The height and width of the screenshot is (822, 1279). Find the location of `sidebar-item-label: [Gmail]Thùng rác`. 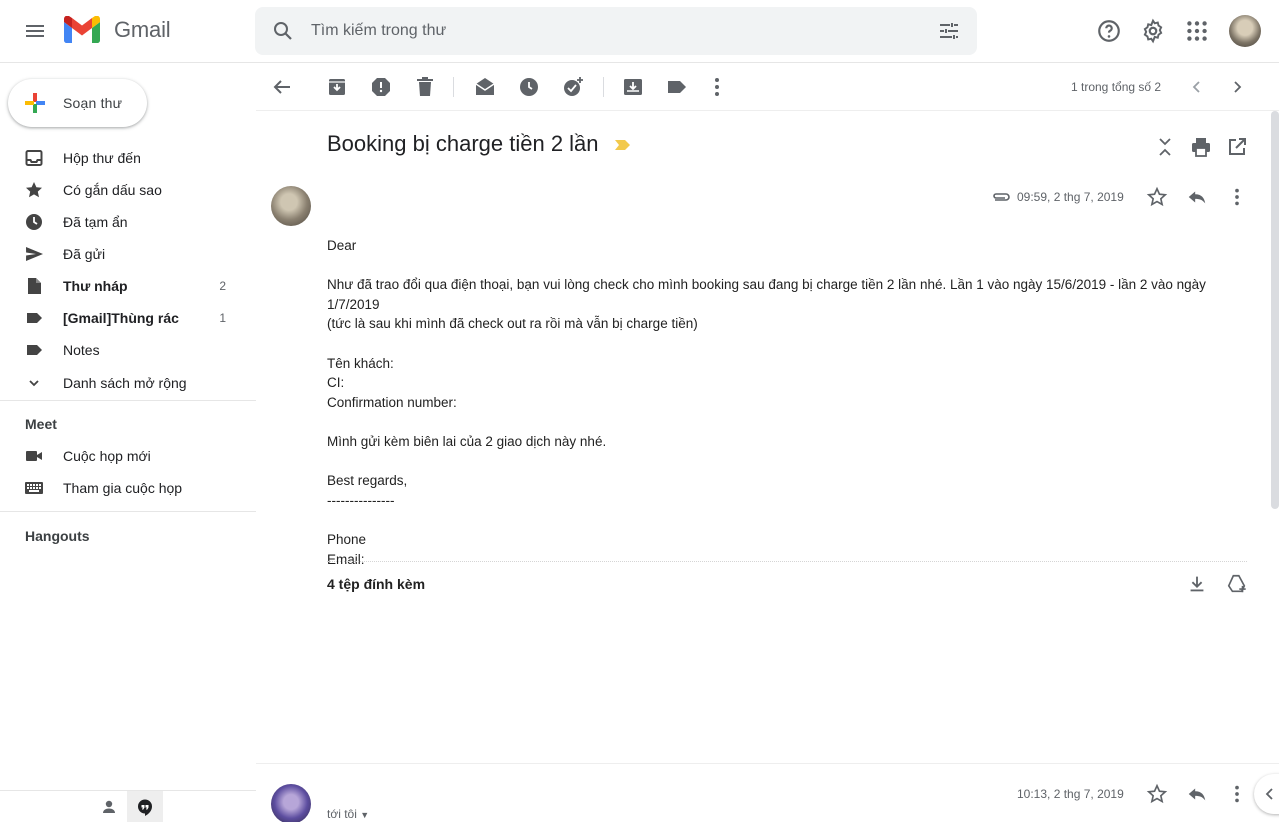

sidebar-item-label: [Gmail]Thùng rác is located at coordinates (121, 318).